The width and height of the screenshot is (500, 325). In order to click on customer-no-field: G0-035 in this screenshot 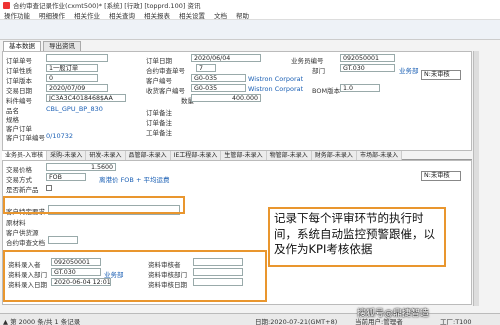, I will do `click(218, 78)`.